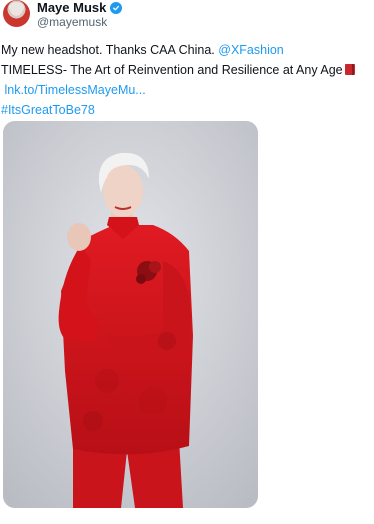 The image size is (374, 524). What do you see at coordinates (71, 7) in the screenshot?
I see `author-display-name: Maye Musk` at bounding box center [71, 7].